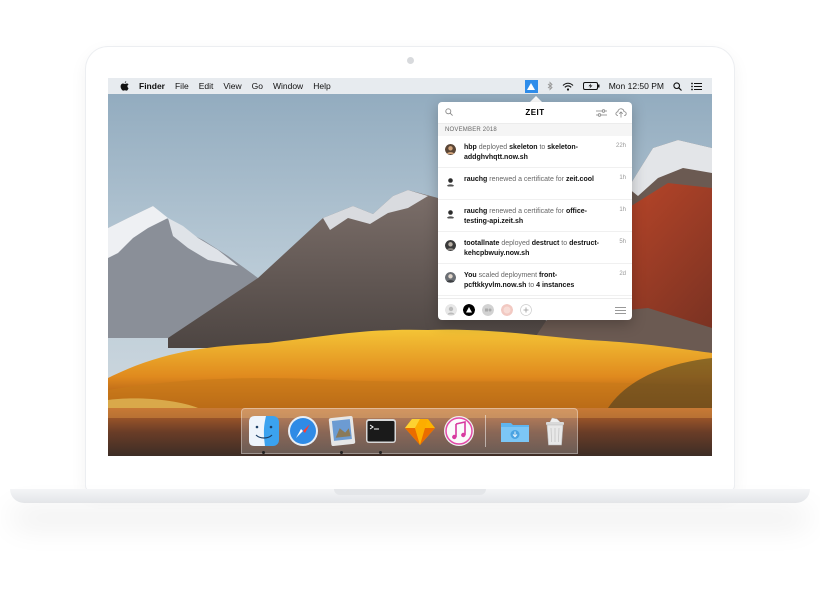 This screenshot has width=820, height=607. What do you see at coordinates (622, 274) in the screenshot?
I see `event-time: 2d` at bounding box center [622, 274].